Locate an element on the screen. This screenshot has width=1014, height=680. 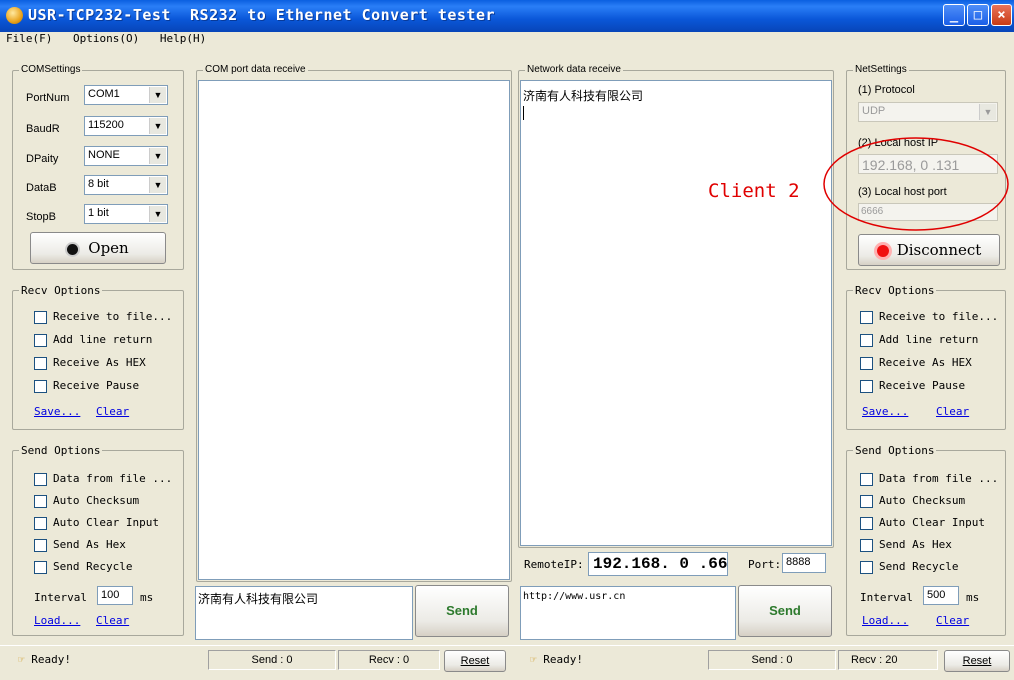
com-send-input: 济南有人科技有限公司 is located at coordinates (304, 613).